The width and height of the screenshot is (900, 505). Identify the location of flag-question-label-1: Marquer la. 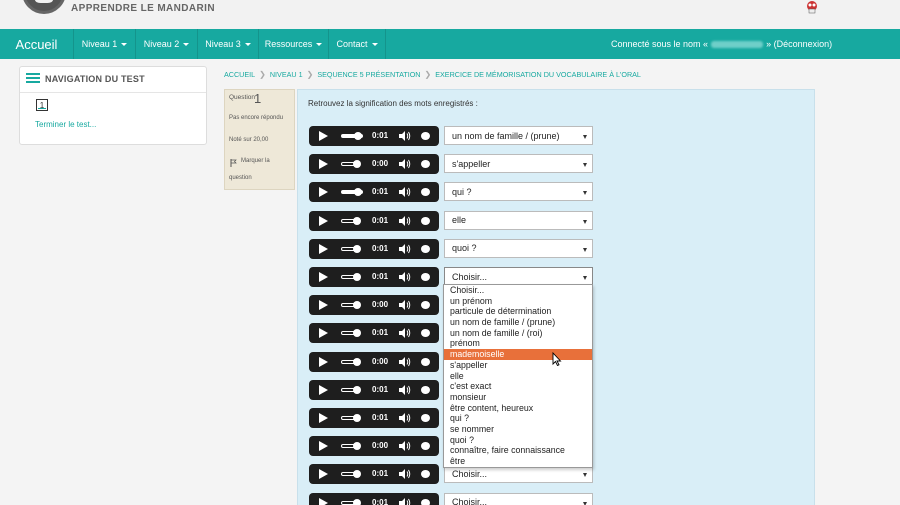
(255, 161).